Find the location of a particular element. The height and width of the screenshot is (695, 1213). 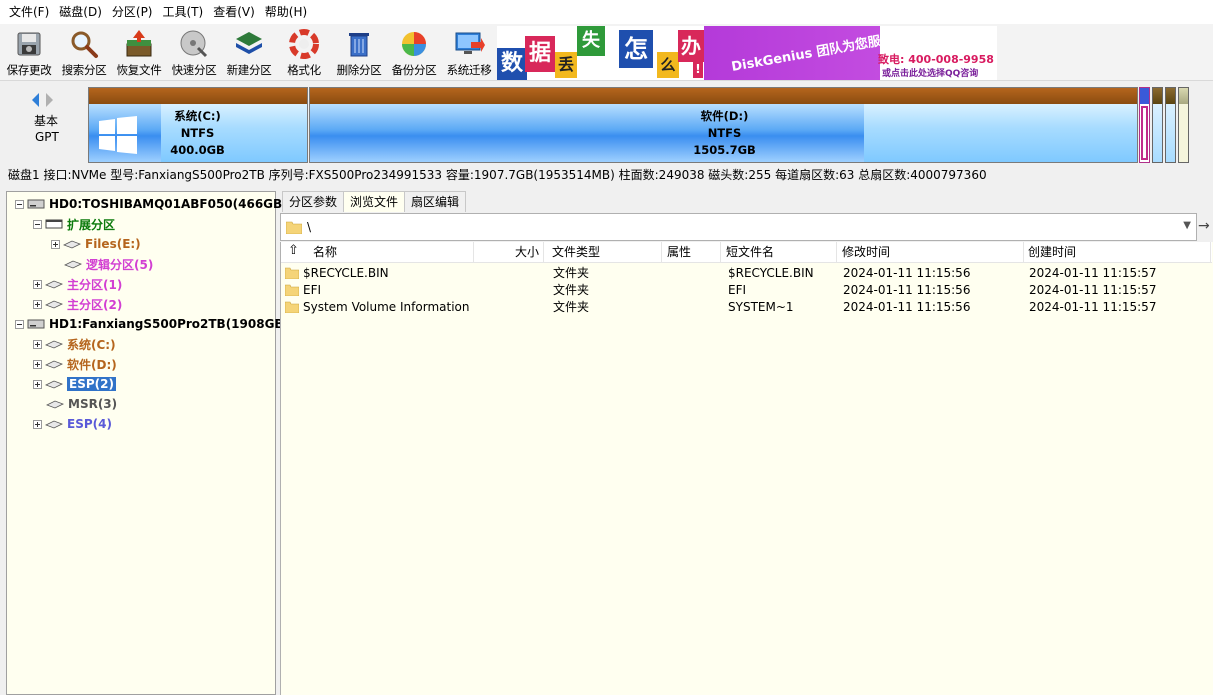

file-short-name: SYSTEM~1 is located at coordinates (761, 307).